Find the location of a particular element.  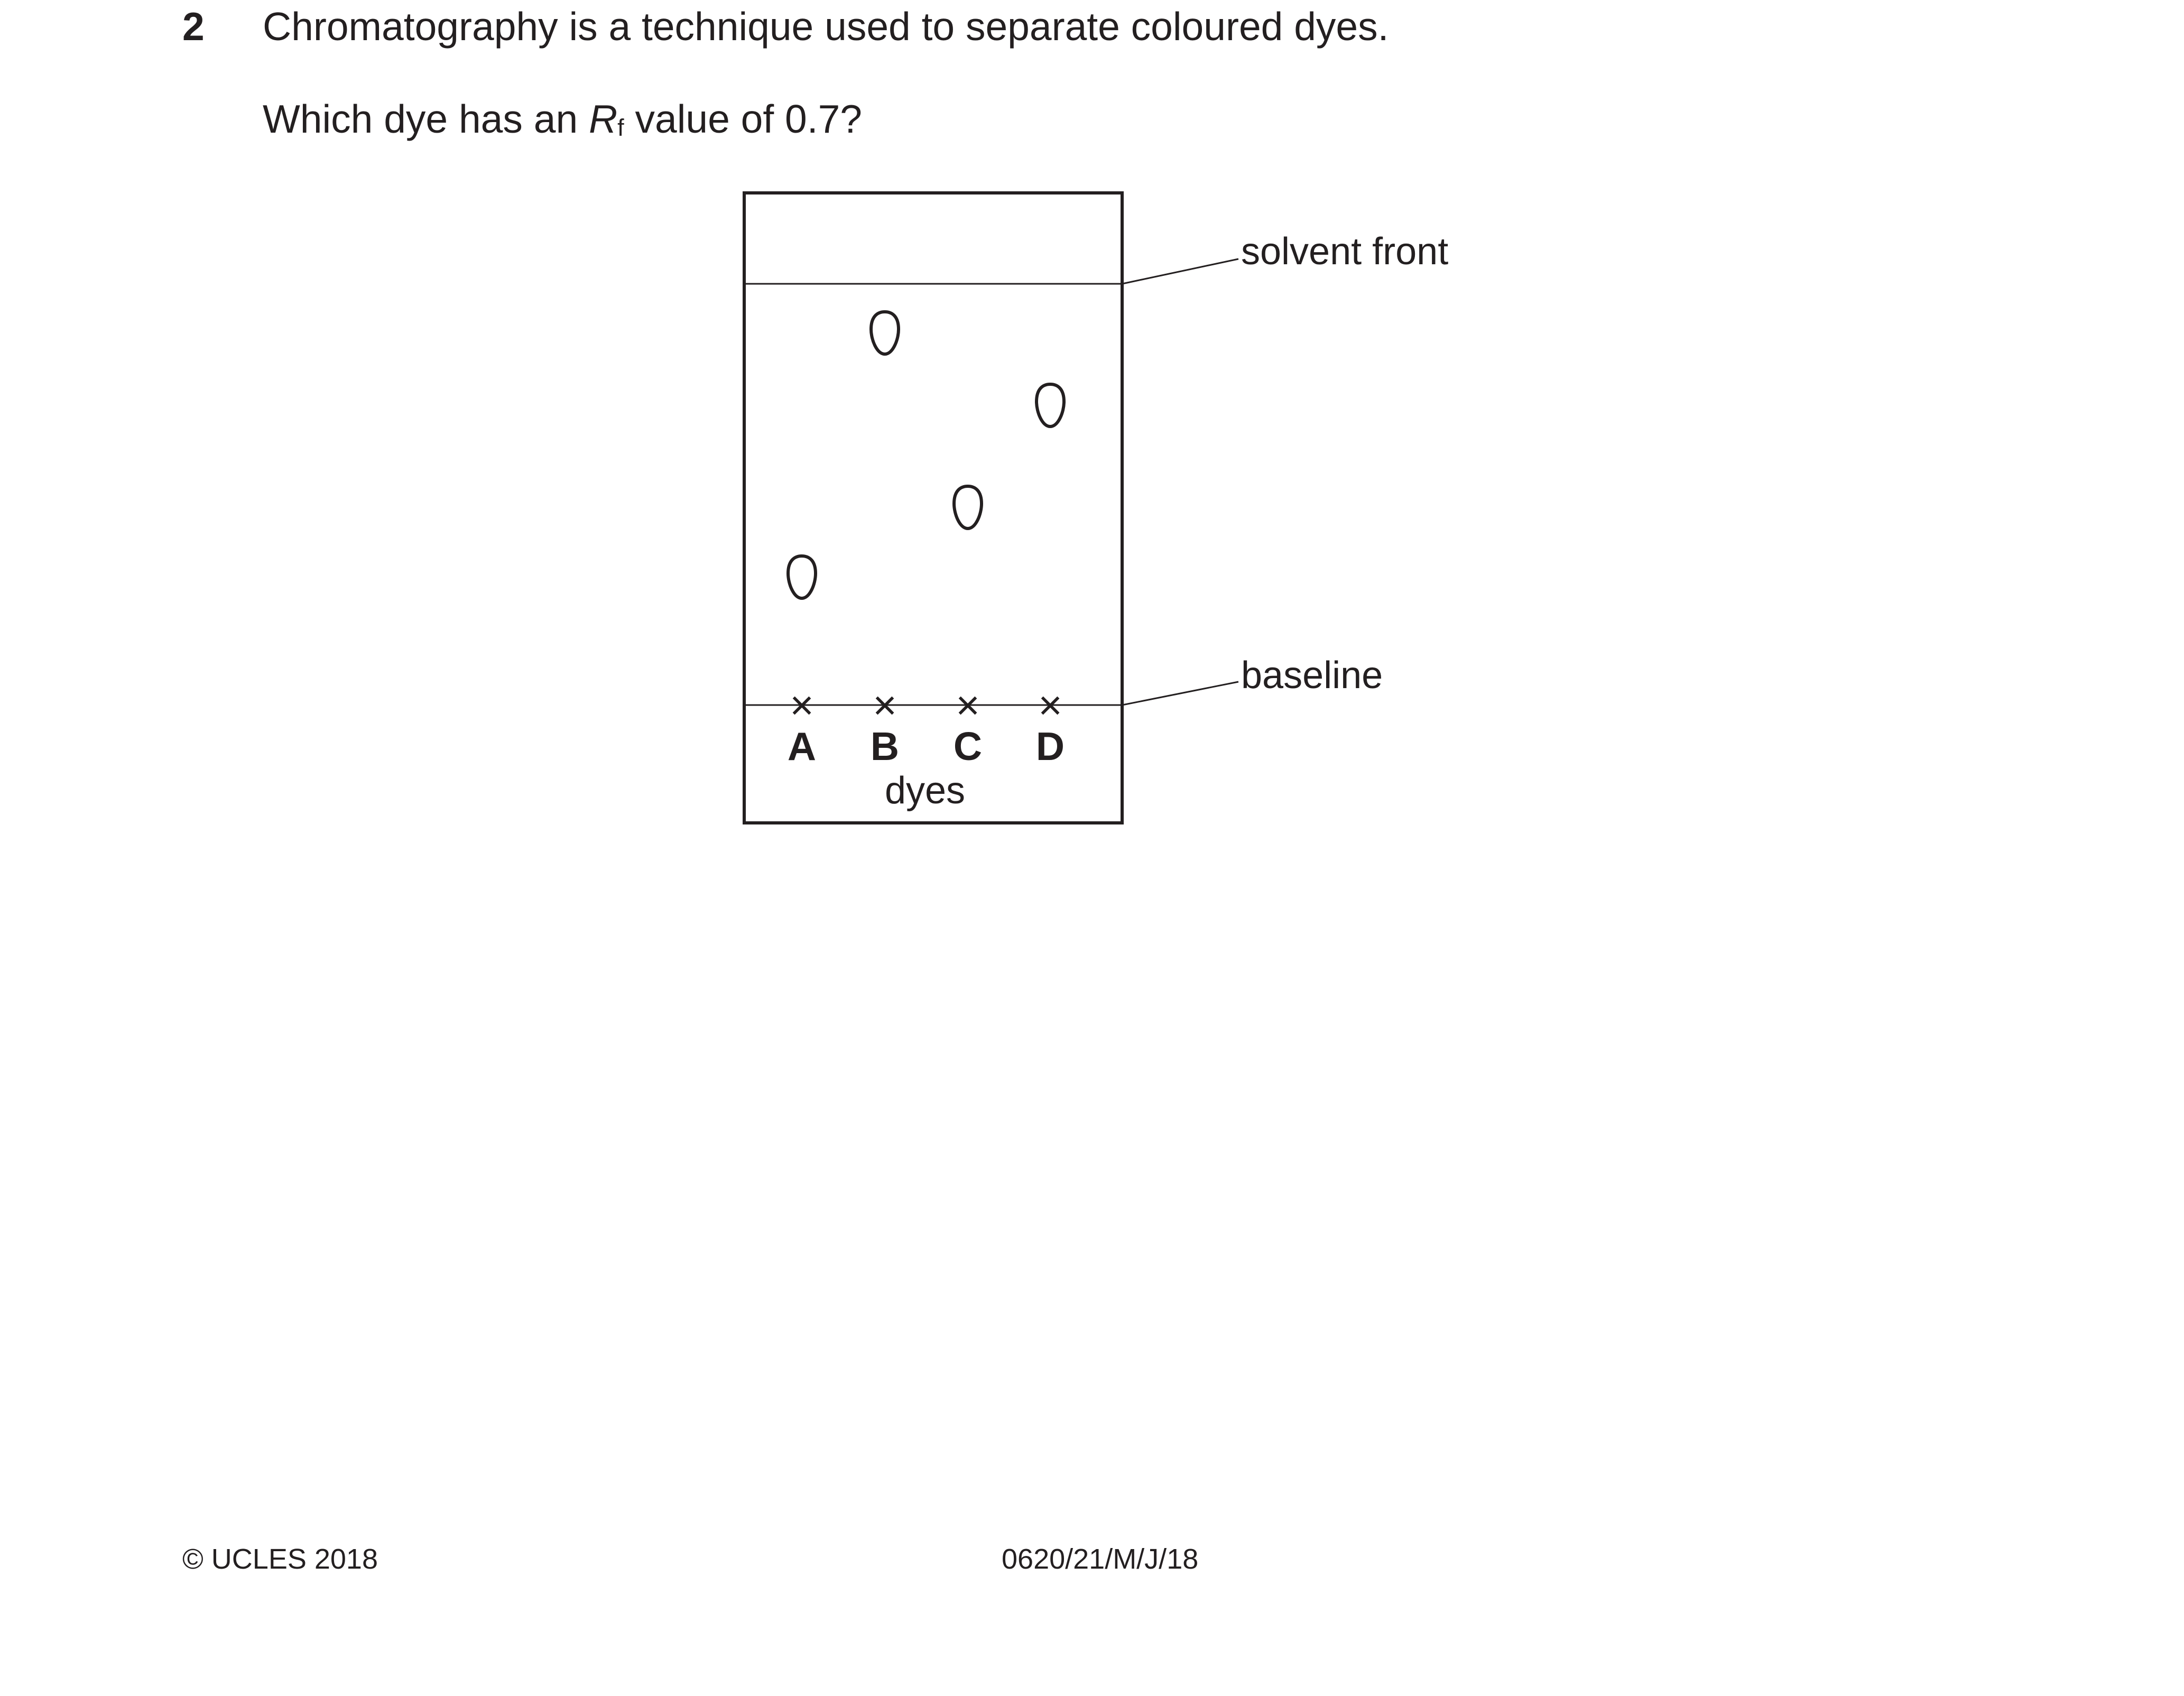

paper-code-footer: 0620/21/M/J/18 is located at coordinates (1100, 1559).